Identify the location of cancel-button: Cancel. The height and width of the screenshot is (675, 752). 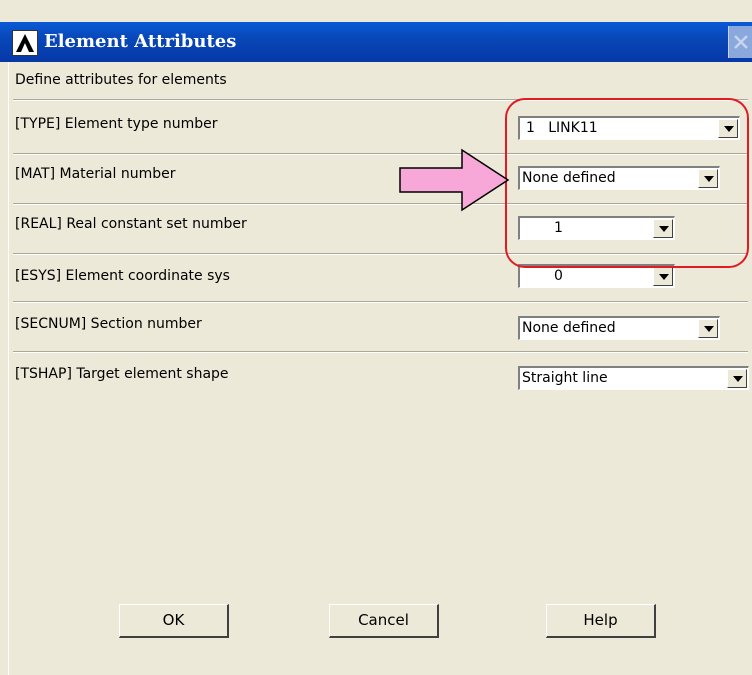
(384, 621).